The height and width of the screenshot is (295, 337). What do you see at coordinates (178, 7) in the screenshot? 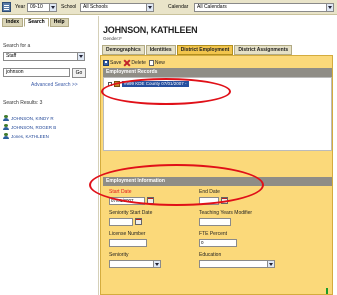
I see `calendar-label: Calendar` at bounding box center [178, 7].